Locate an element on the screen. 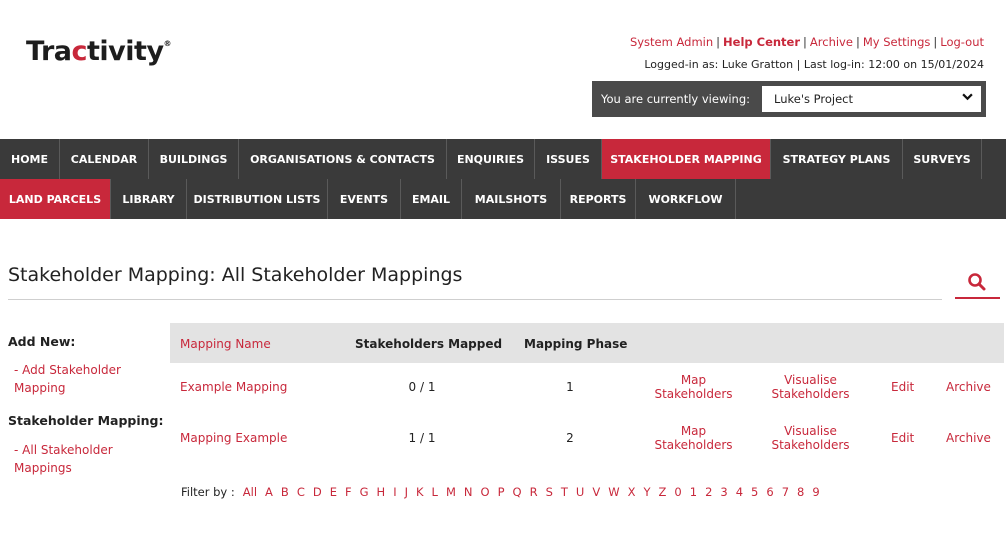  all-stakeholder-mappings-link: - All Stakeholder Mappings is located at coordinates (74, 459).